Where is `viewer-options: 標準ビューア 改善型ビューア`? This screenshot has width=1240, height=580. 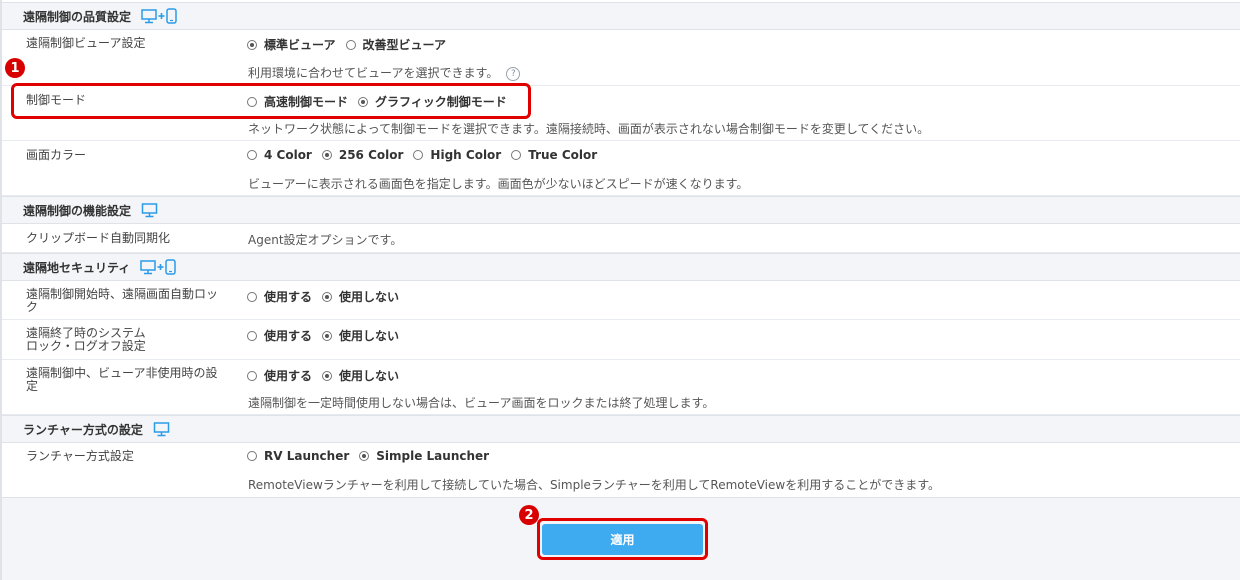 viewer-options: 標準ビューア 改善型ビューア is located at coordinates (351, 44).